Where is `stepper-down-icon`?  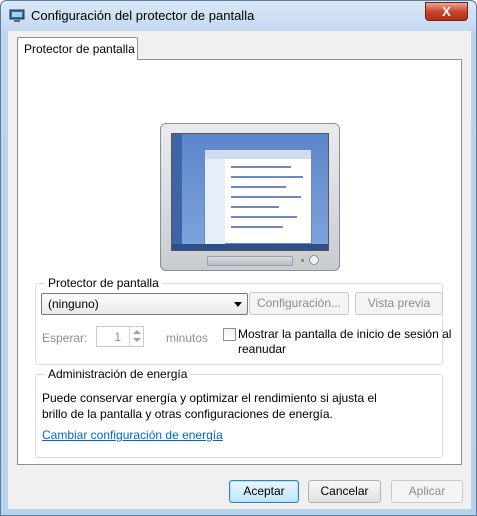
stepper-down-icon is located at coordinates (137, 340).